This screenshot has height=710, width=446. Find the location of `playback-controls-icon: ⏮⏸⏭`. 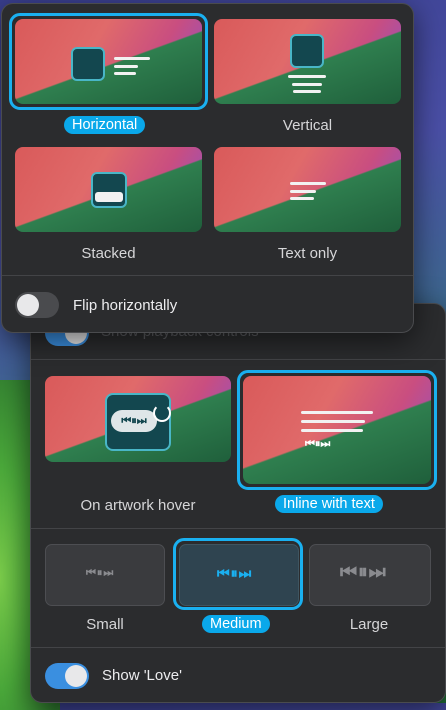

playback-controls-icon: ⏮⏸⏭ is located at coordinates (318, 444).